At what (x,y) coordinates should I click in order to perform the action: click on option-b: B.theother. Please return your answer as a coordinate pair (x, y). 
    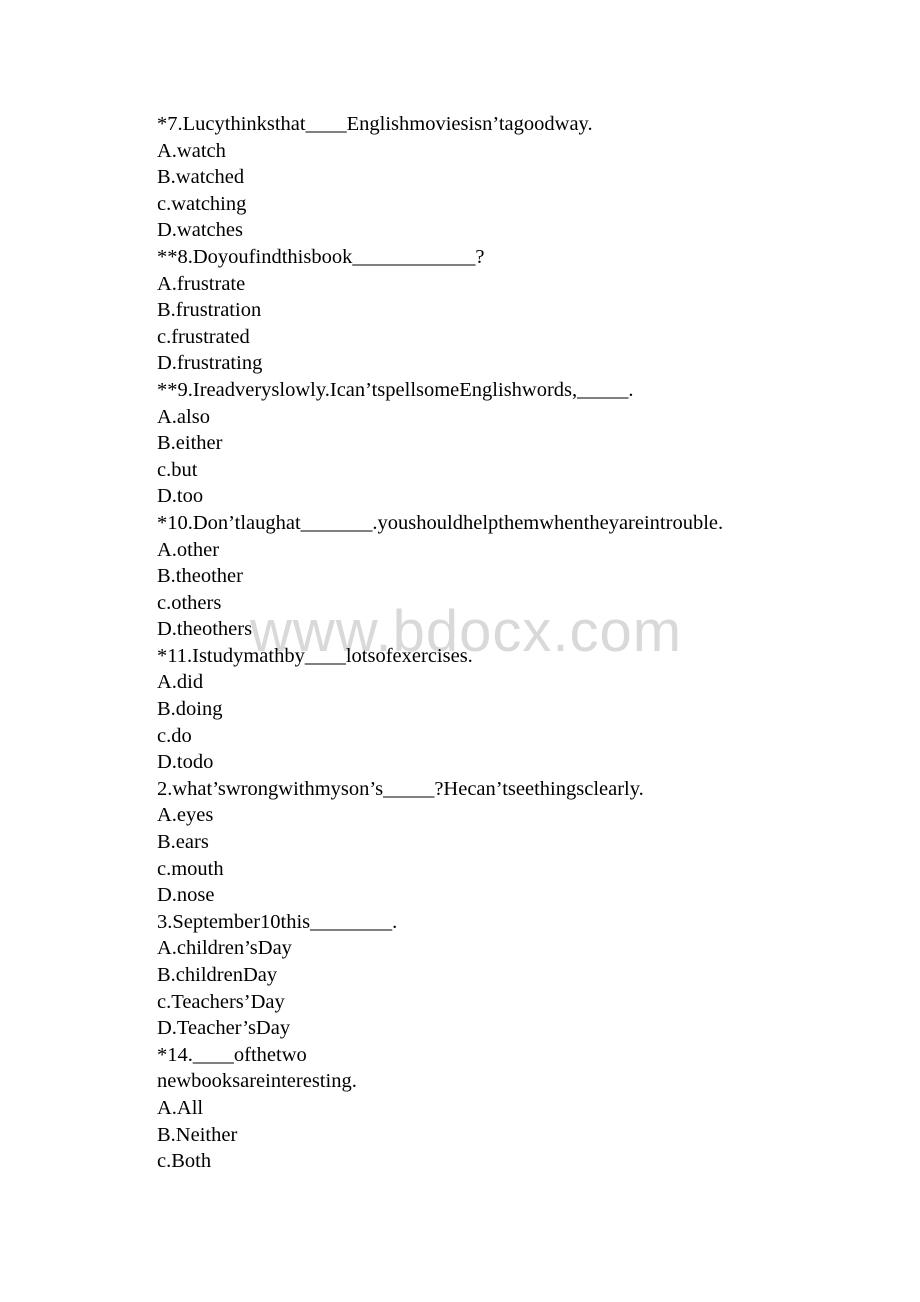
    Looking at the image, I should click on (200, 576).